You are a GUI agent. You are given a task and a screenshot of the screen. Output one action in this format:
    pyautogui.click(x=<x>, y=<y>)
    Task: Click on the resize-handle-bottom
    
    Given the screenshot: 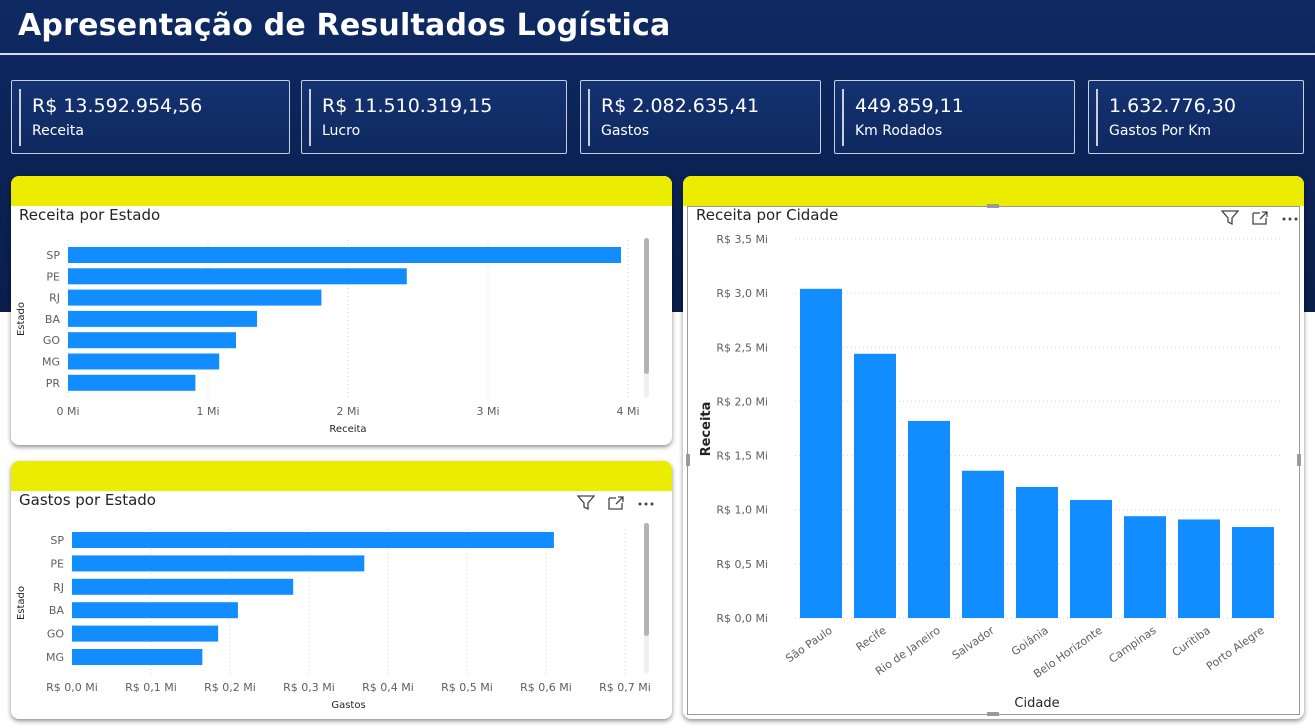 What is the action you would take?
    pyautogui.click(x=993, y=714)
    